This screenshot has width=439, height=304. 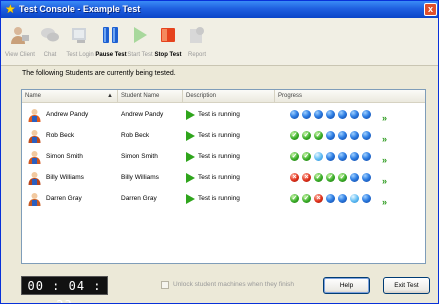 I want to click on cell-student-name: Rob Beck, so click(x=135, y=135).